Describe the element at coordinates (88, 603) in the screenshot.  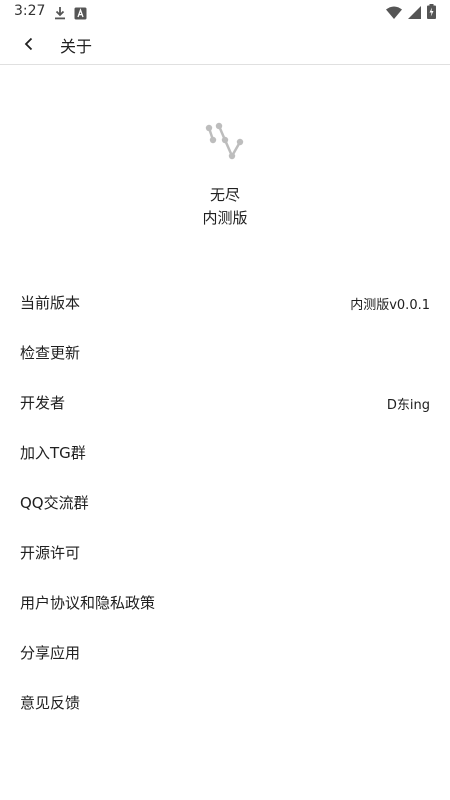
I see `list-item-label: 用户协议和隐私政策` at that location.